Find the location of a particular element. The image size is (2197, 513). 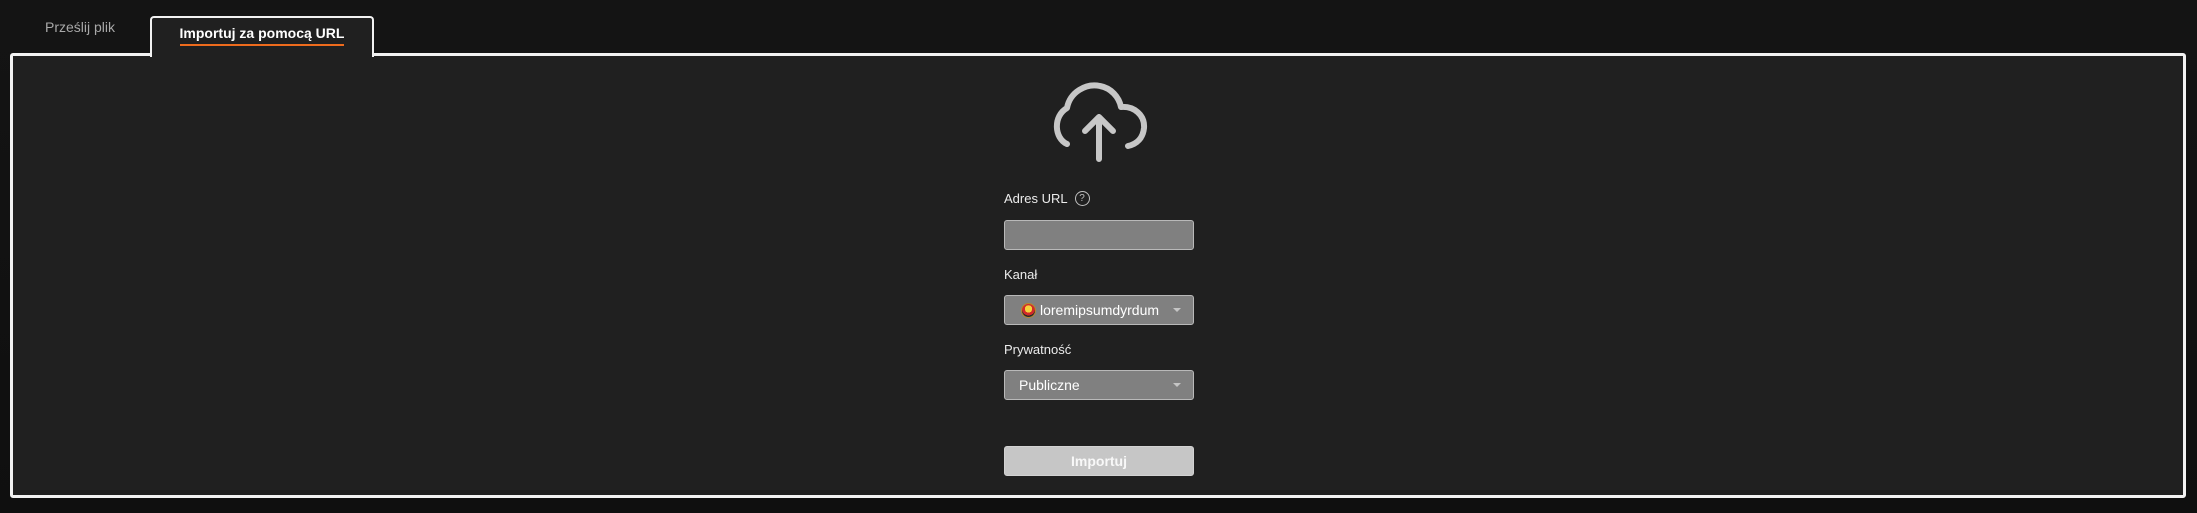

privacy-label-text: Prywatność is located at coordinates (1038, 349).